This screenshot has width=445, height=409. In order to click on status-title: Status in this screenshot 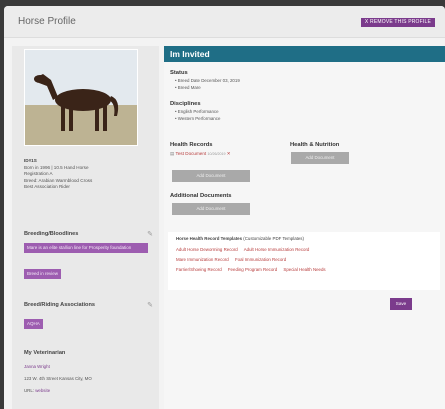, I will do `click(179, 73)`.